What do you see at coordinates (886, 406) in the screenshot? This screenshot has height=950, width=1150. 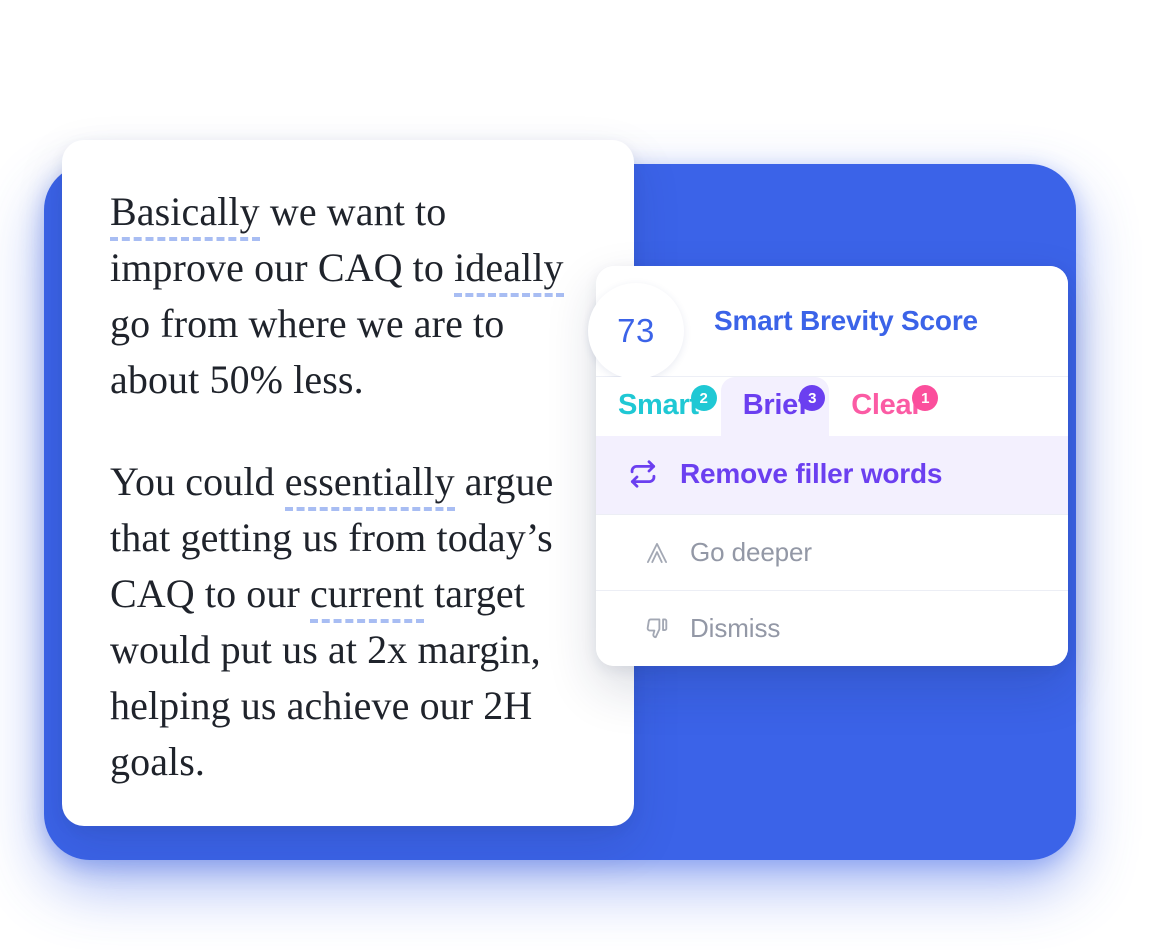 I see `tab-clear: Clear 1` at bounding box center [886, 406].